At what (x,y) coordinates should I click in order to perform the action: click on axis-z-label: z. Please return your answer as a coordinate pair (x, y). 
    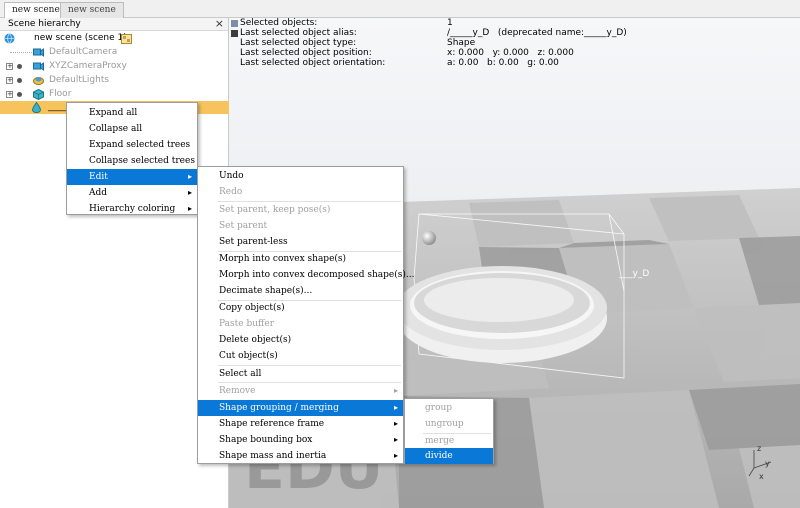
    Looking at the image, I should click on (759, 448).